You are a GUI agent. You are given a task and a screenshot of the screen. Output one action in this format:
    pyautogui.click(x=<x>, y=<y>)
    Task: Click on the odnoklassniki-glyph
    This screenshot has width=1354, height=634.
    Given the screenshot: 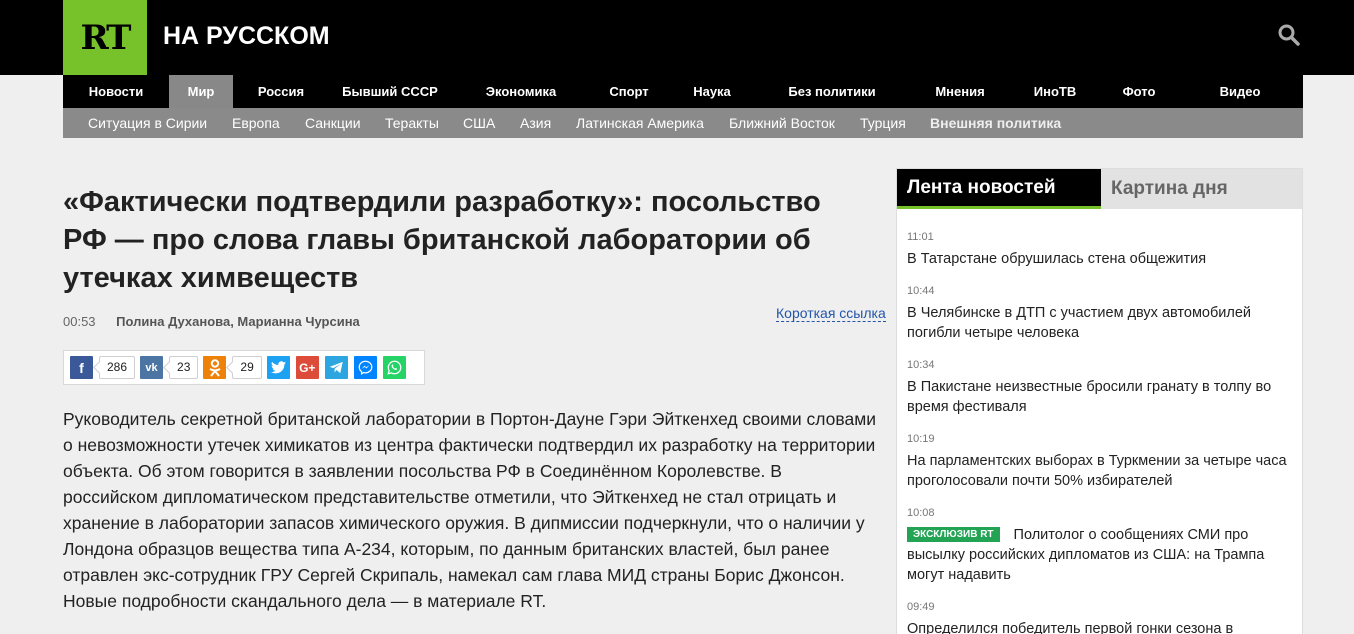 What is the action you would take?
    pyautogui.click(x=215, y=367)
    